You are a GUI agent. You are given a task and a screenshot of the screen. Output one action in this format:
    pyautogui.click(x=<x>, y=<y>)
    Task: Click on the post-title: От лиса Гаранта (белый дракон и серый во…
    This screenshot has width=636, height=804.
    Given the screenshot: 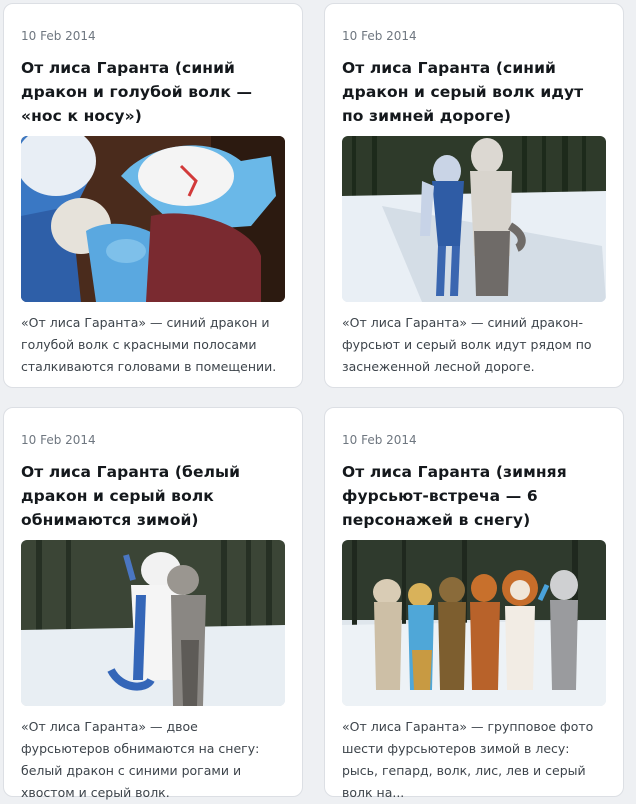 What is the action you would take?
    pyautogui.click(x=153, y=496)
    